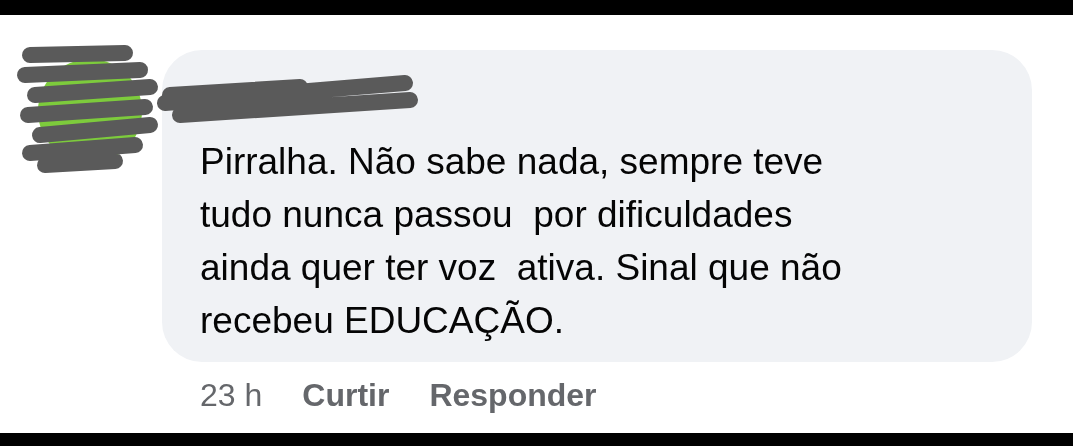 Image resolution: width=1073 pixels, height=446 pixels. I want to click on timestamp: 23 h, so click(231, 395).